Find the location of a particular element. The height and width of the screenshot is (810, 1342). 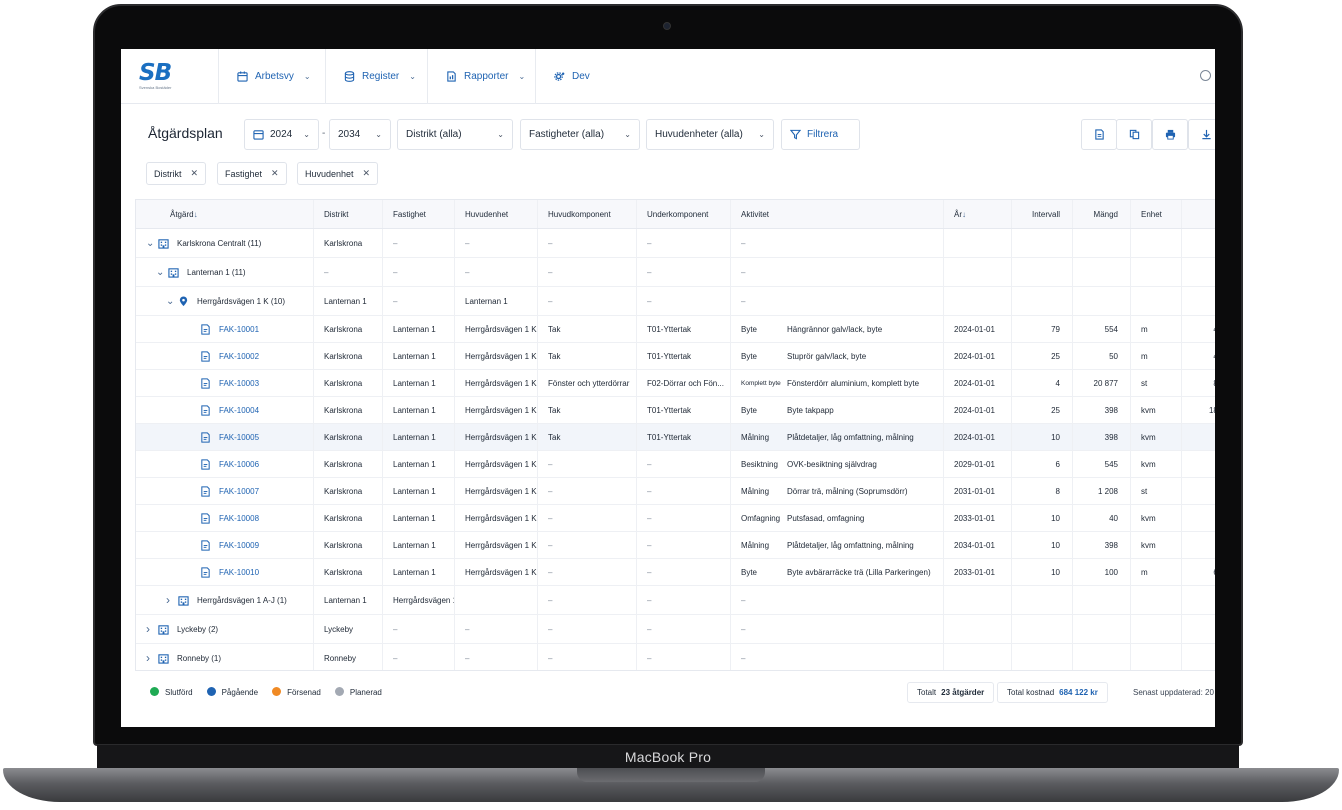

cell-value: kvm is located at coordinates (1148, 545).